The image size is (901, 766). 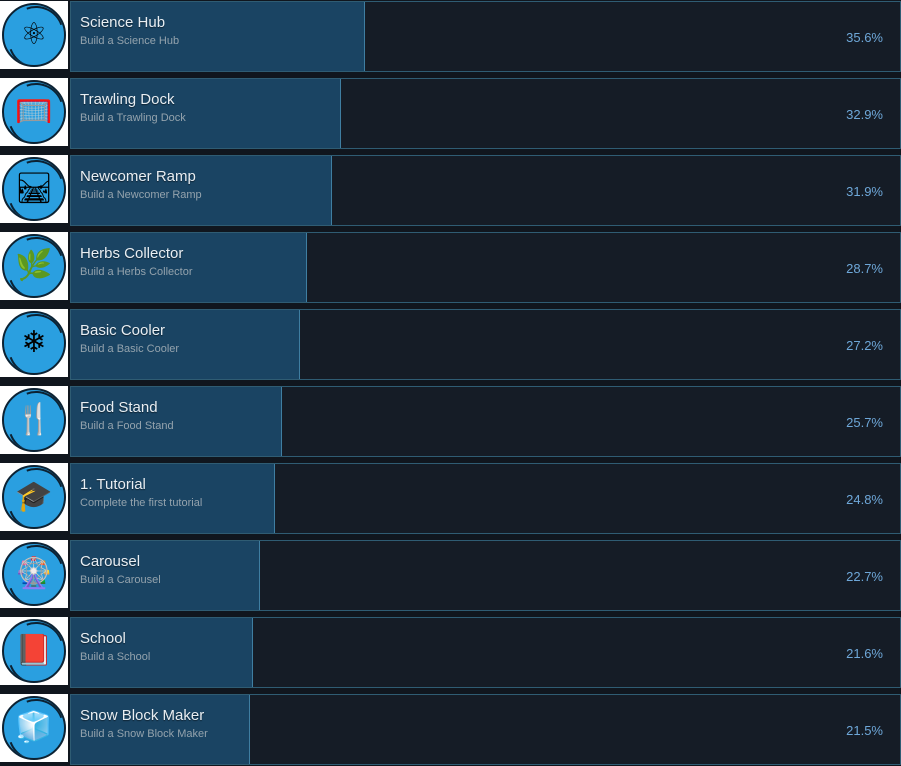 I want to click on achievement-text: Snow Block Maker Build a Snow Block Maker, so click(x=144, y=724).